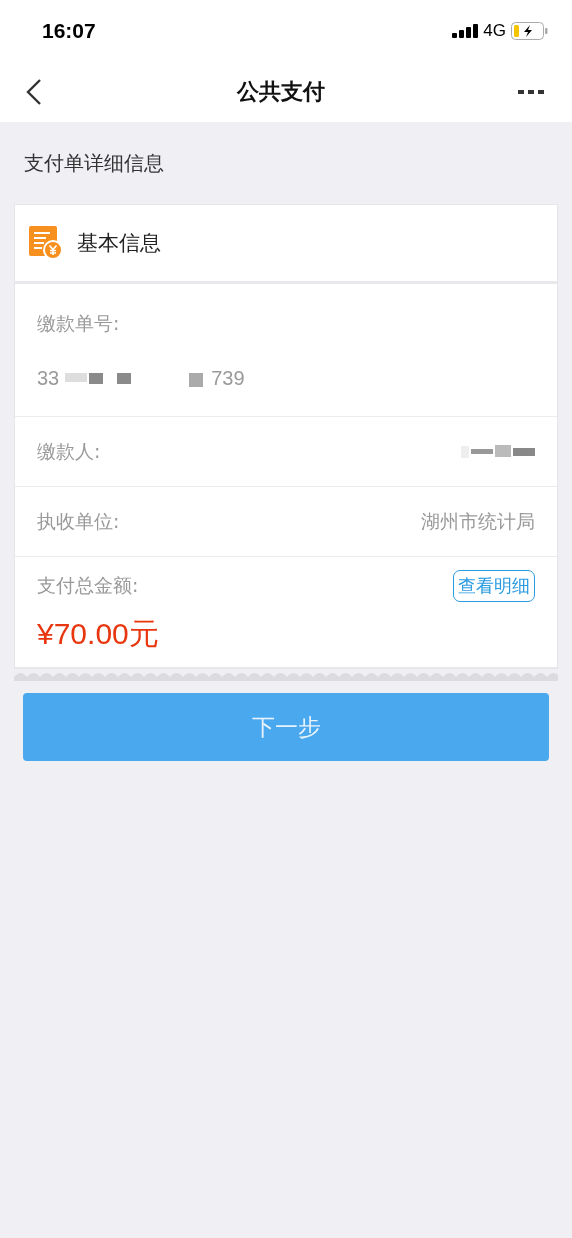 Image resolution: width=572 pixels, height=1238 pixels. What do you see at coordinates (494, 585) in the screenshot?
I see `details-button: 查看明细` at bounding box center [494, 585].